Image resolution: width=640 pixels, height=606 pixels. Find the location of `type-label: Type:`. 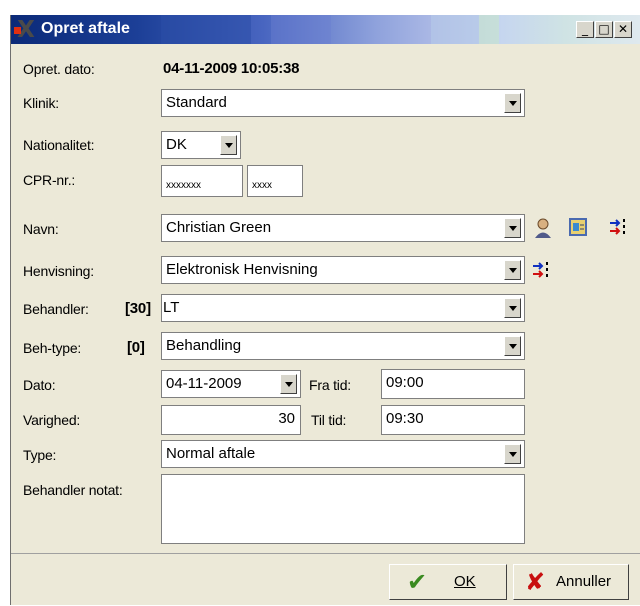

type-label: Type: is located at coordinates (40, 455).